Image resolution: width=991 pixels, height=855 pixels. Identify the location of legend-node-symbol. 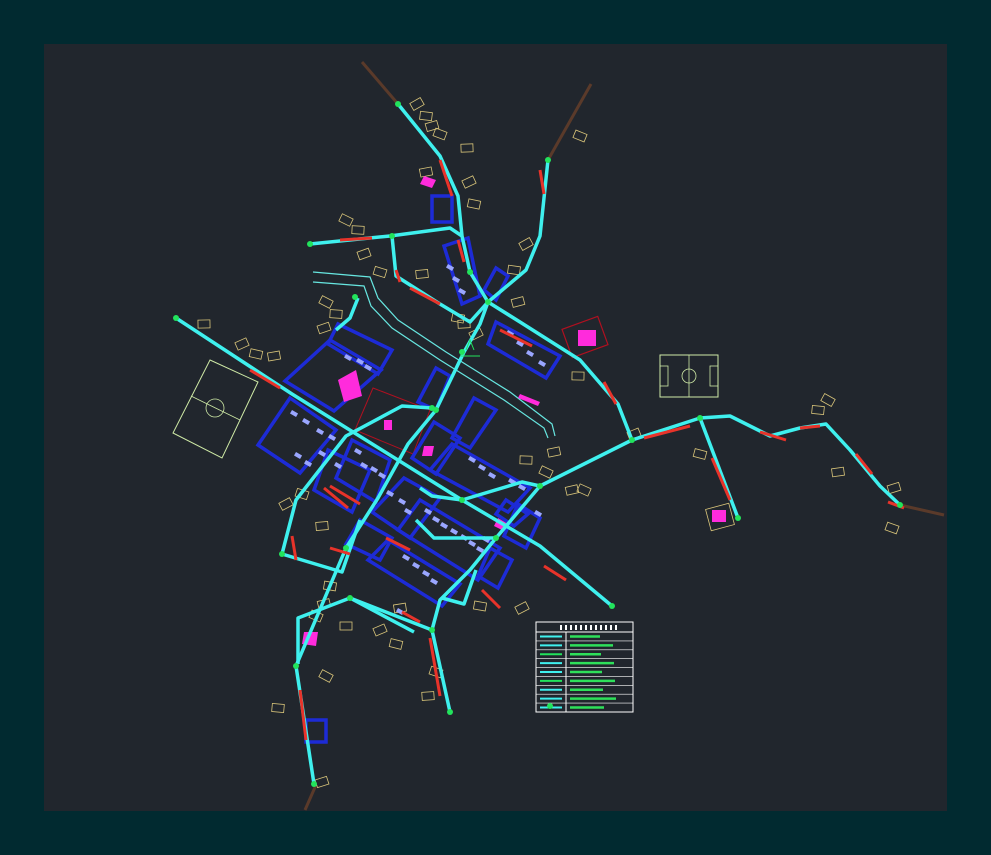
(550, 706).